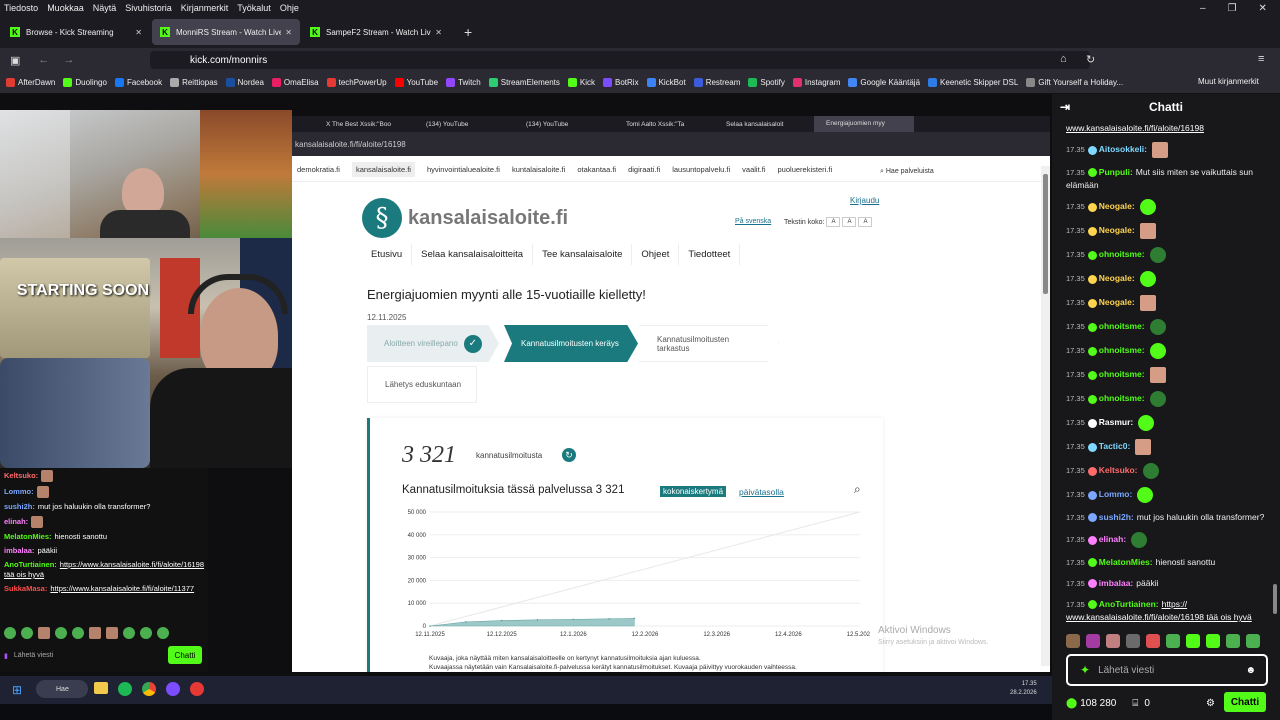 Image resolution: width=1280 pixels, height=720 pixels. What do you see at coordinates (465, 218) in the screenshot?
I see `site-logo: § kansalaisaloite.fi` at bounding box center [465, 218].